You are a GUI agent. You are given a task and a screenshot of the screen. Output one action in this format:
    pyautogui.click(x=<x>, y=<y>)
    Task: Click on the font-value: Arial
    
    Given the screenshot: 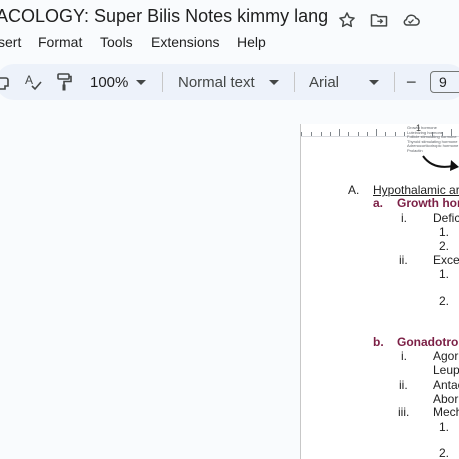 What is the action you would take?
    pyautogui.click(x=324, y=82)
    